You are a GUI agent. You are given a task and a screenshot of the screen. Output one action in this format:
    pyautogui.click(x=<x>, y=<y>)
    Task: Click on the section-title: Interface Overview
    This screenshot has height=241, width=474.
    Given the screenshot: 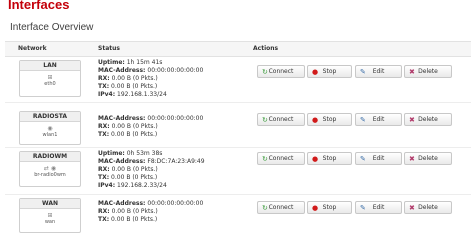 What is the action you would take?
    pyautogui.click(x=52, y=27)
    